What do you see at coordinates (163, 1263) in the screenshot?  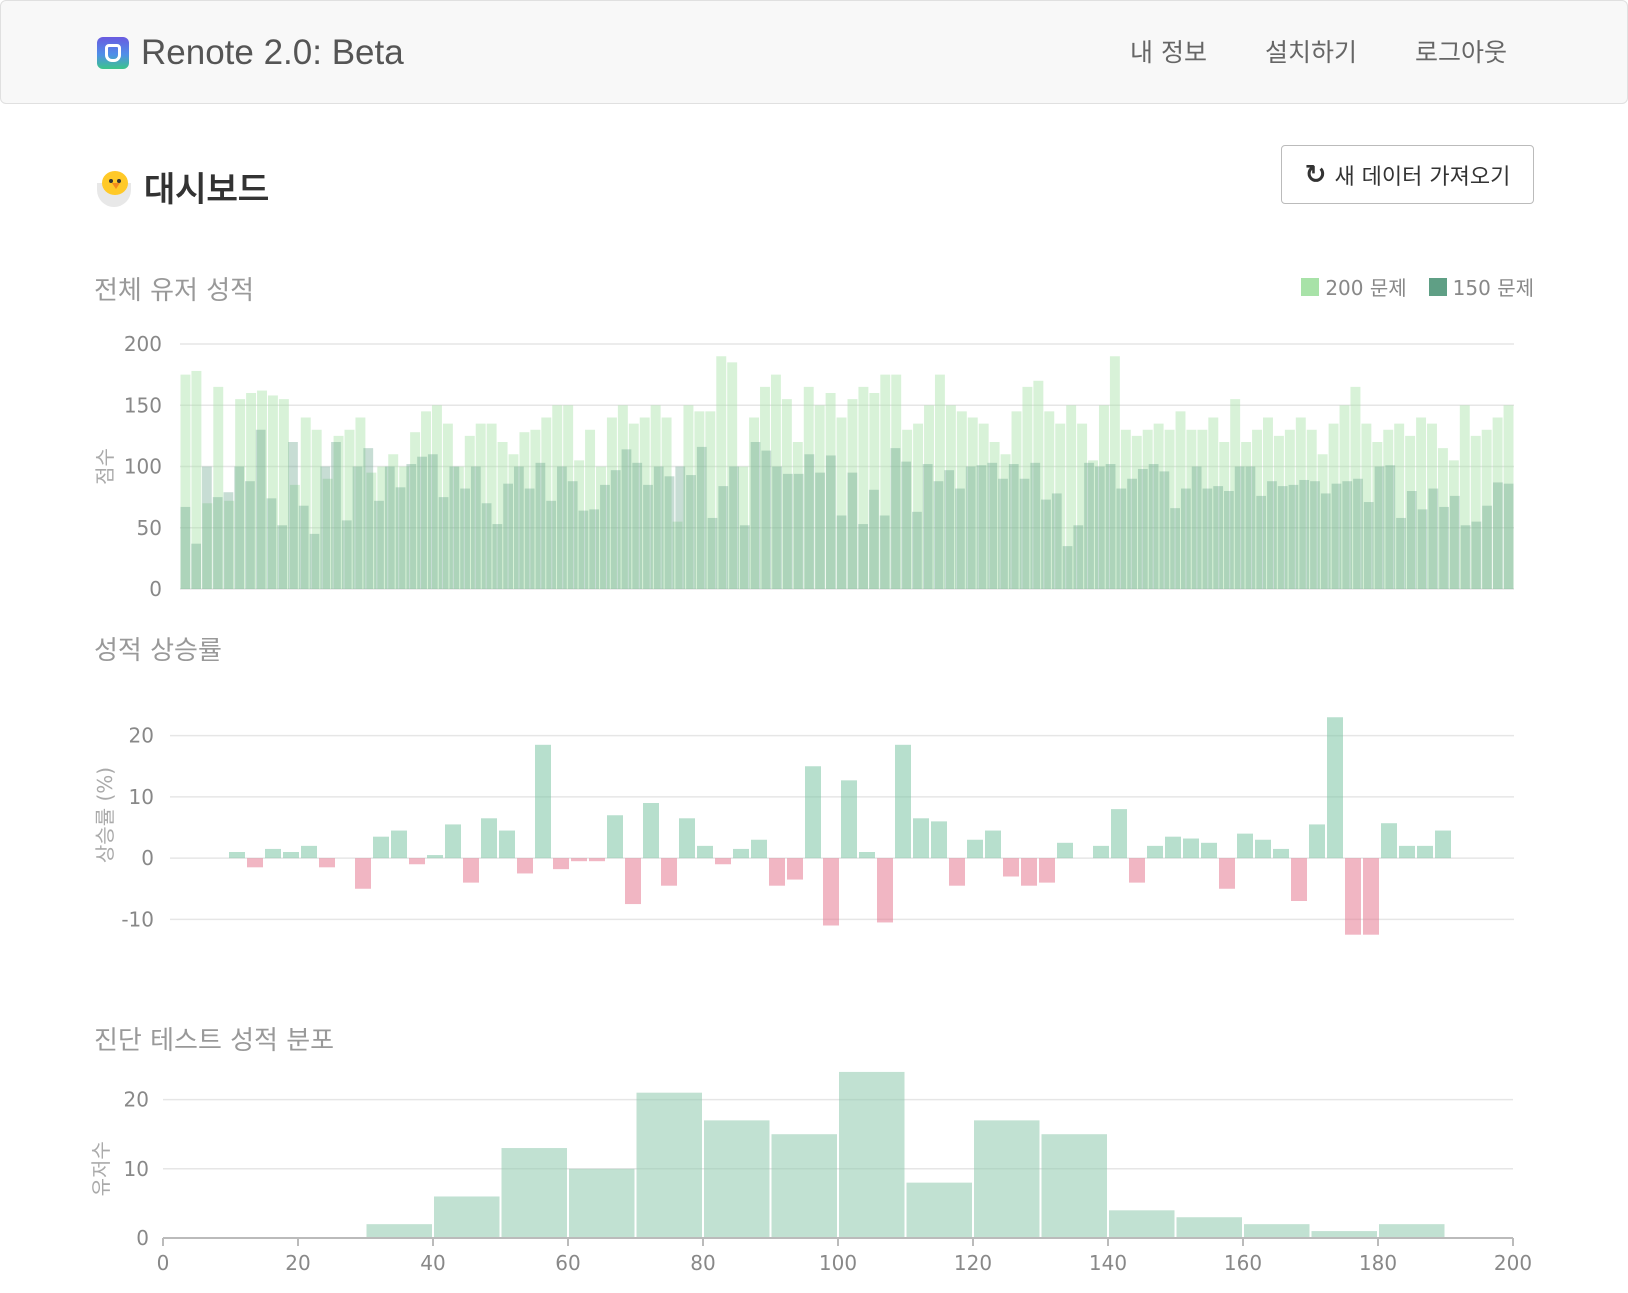 I see `distribution-x-tick-label: 0` at bounding box center [163, 1263].